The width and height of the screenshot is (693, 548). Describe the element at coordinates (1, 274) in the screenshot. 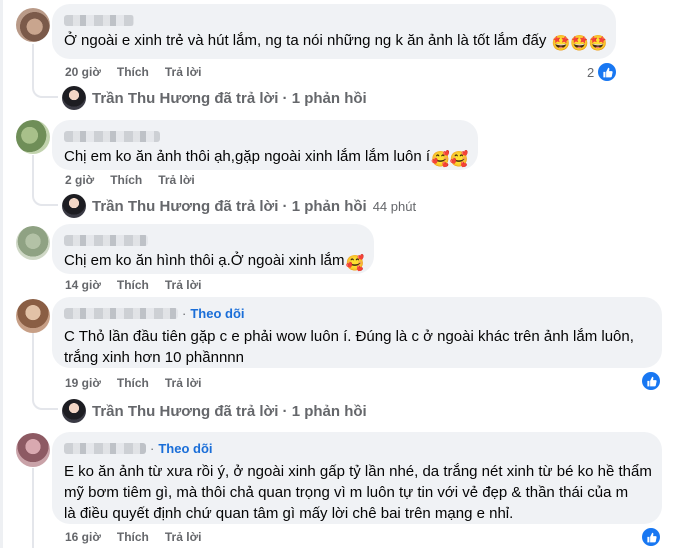

I see `page-edge` at that location.